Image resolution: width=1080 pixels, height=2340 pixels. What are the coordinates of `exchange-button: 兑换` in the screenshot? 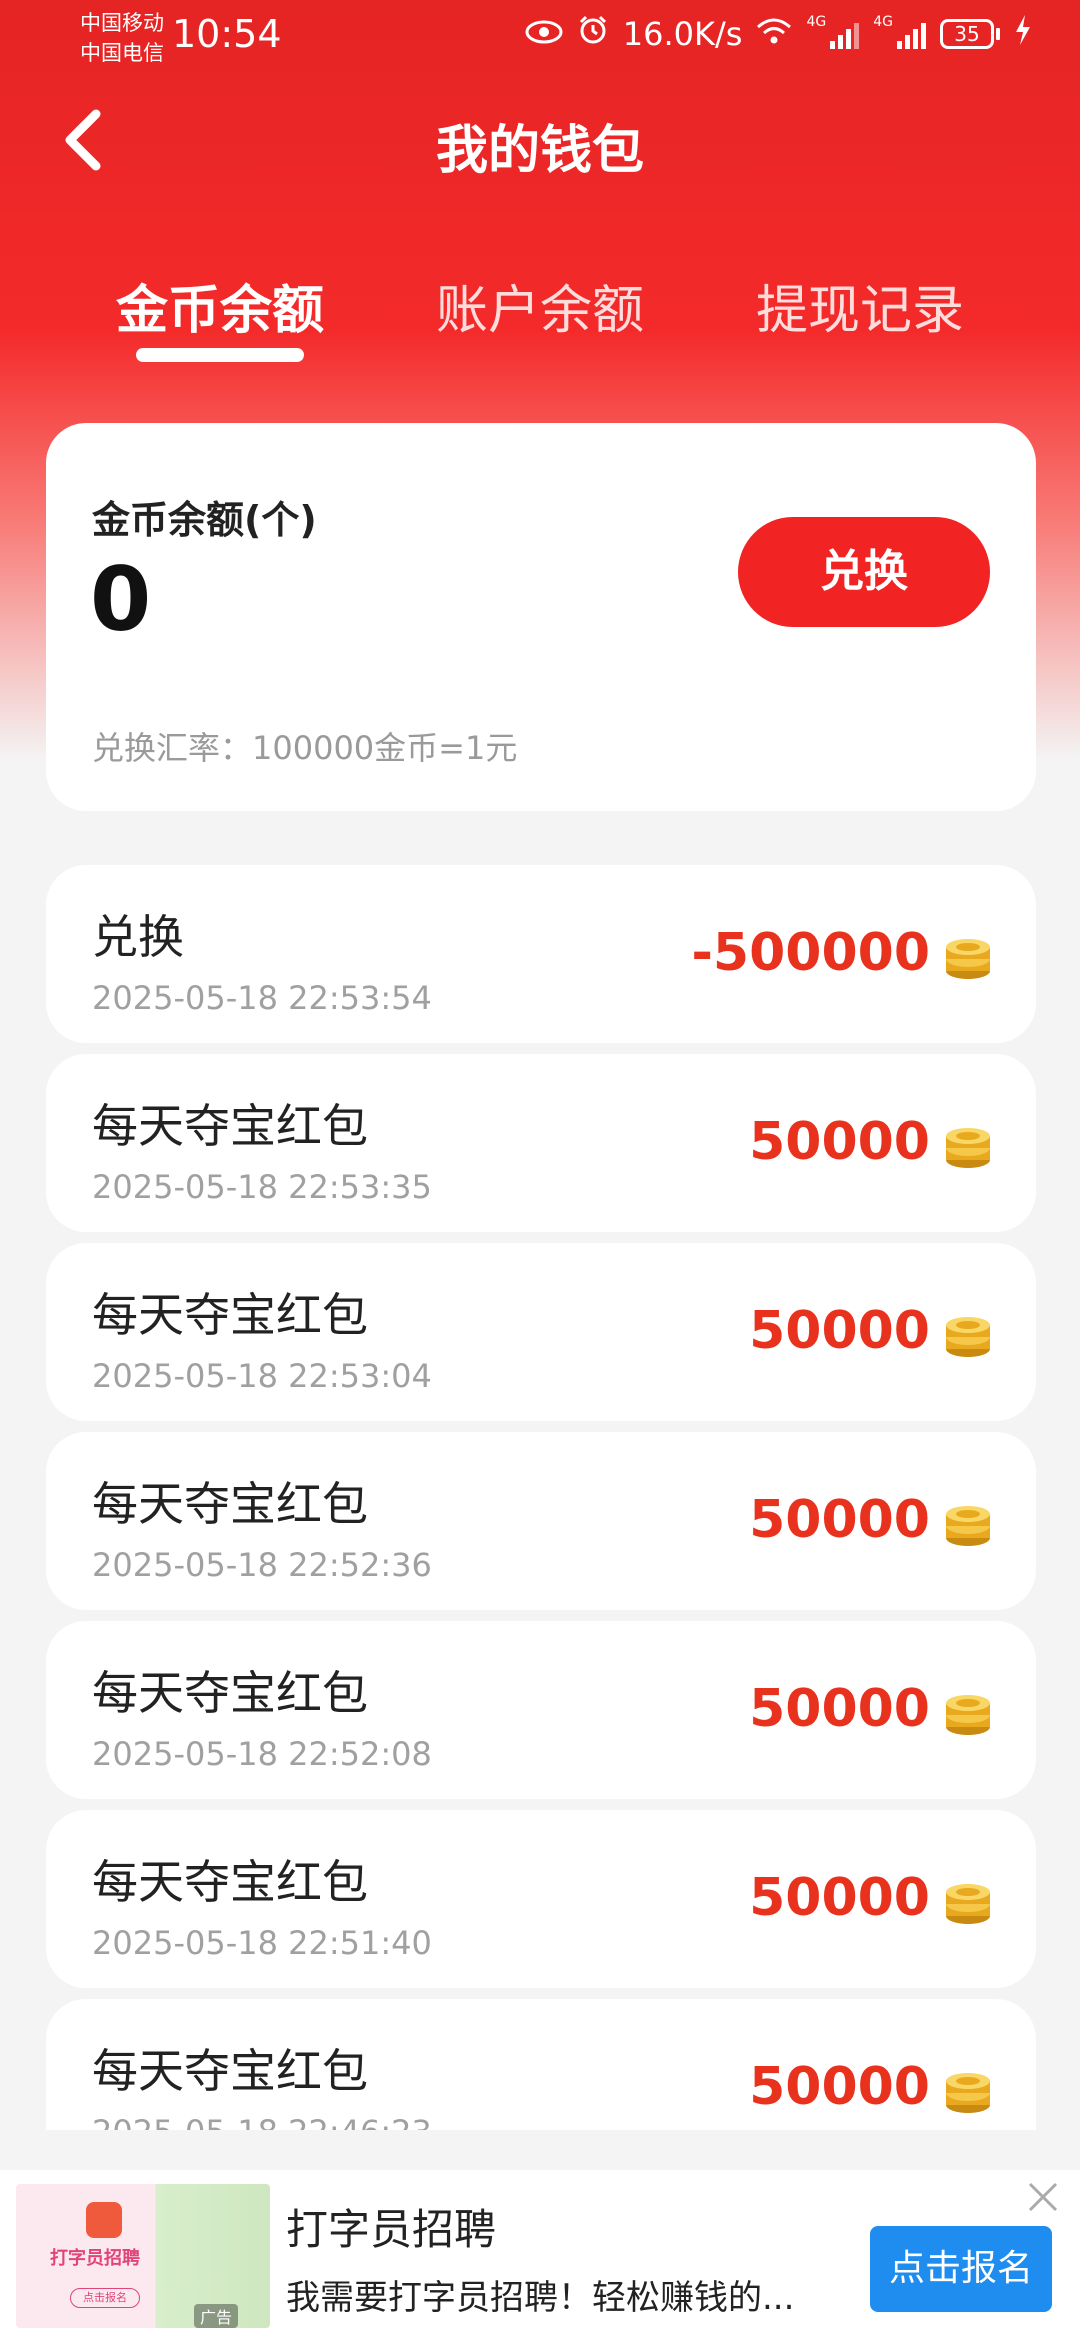 It's located at (864, 572).